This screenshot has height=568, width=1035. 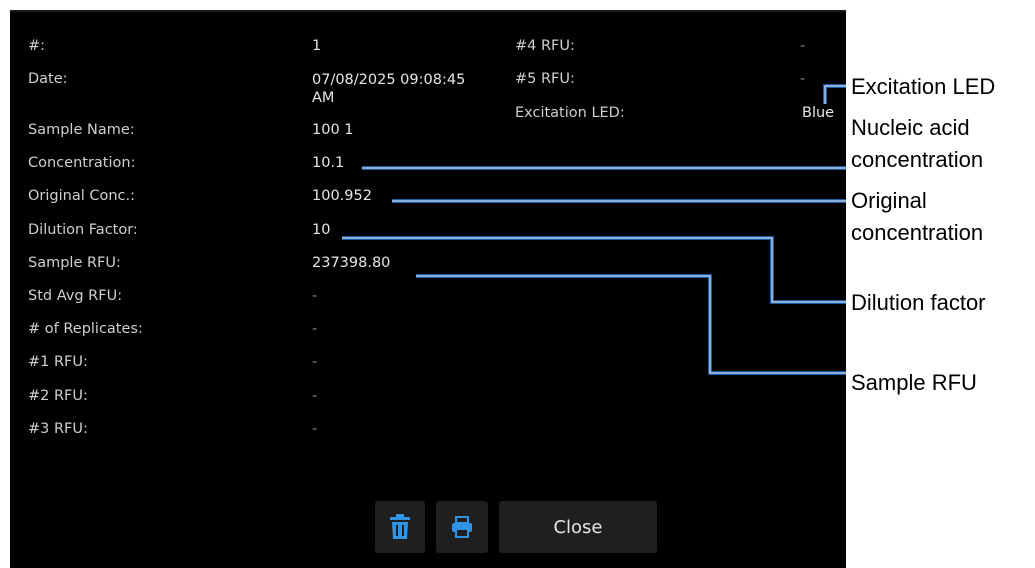 What do you see at coordinates (914, 382) in the screenshot?
I see `annotation-sample-rfu: Sample RFU` at bounding box center [914, 382].